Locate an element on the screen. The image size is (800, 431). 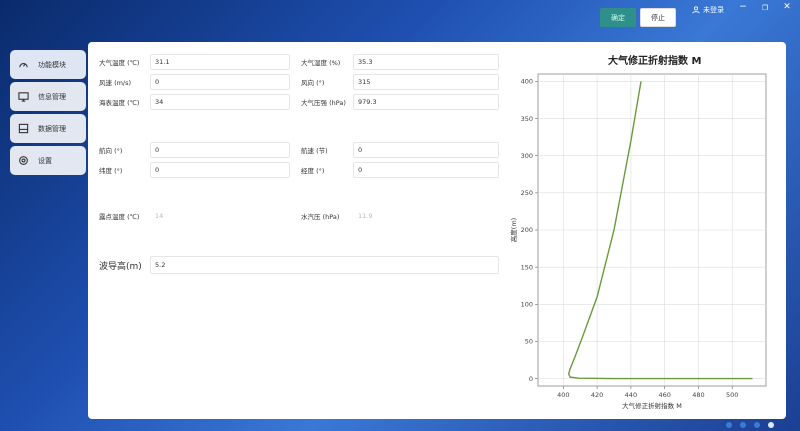
pagination is located at coordinates (750, 425).